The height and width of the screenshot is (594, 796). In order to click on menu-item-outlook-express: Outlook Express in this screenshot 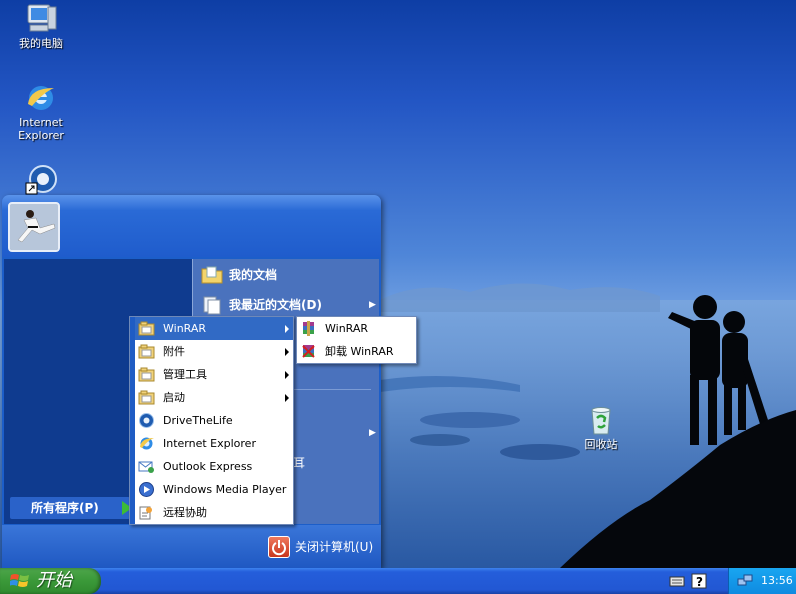, I will do `click(214, 466)`.